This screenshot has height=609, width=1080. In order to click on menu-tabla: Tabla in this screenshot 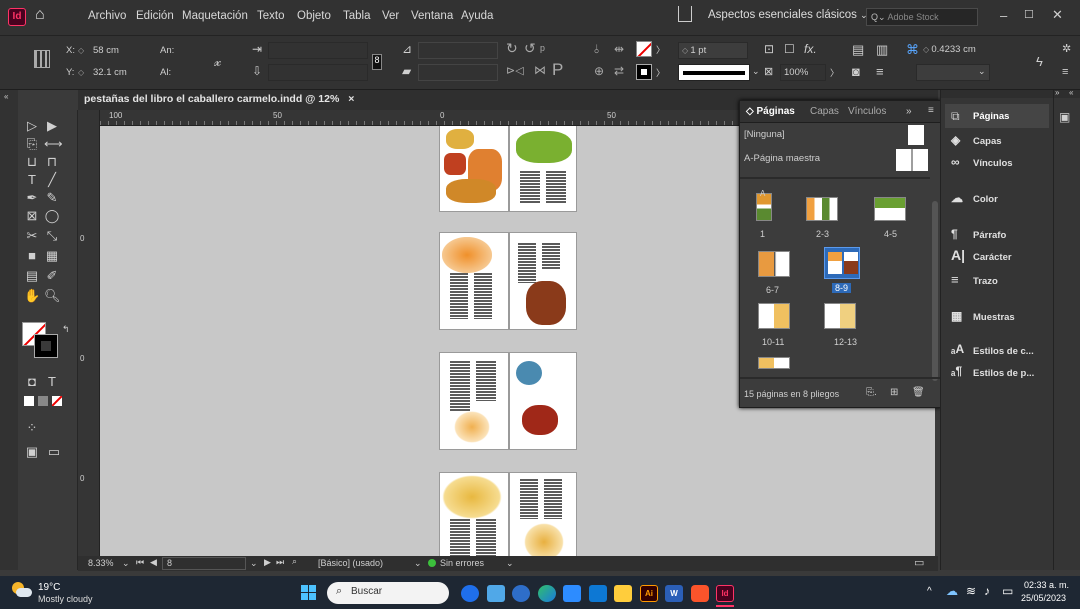, I will do `click(357, 16)`.